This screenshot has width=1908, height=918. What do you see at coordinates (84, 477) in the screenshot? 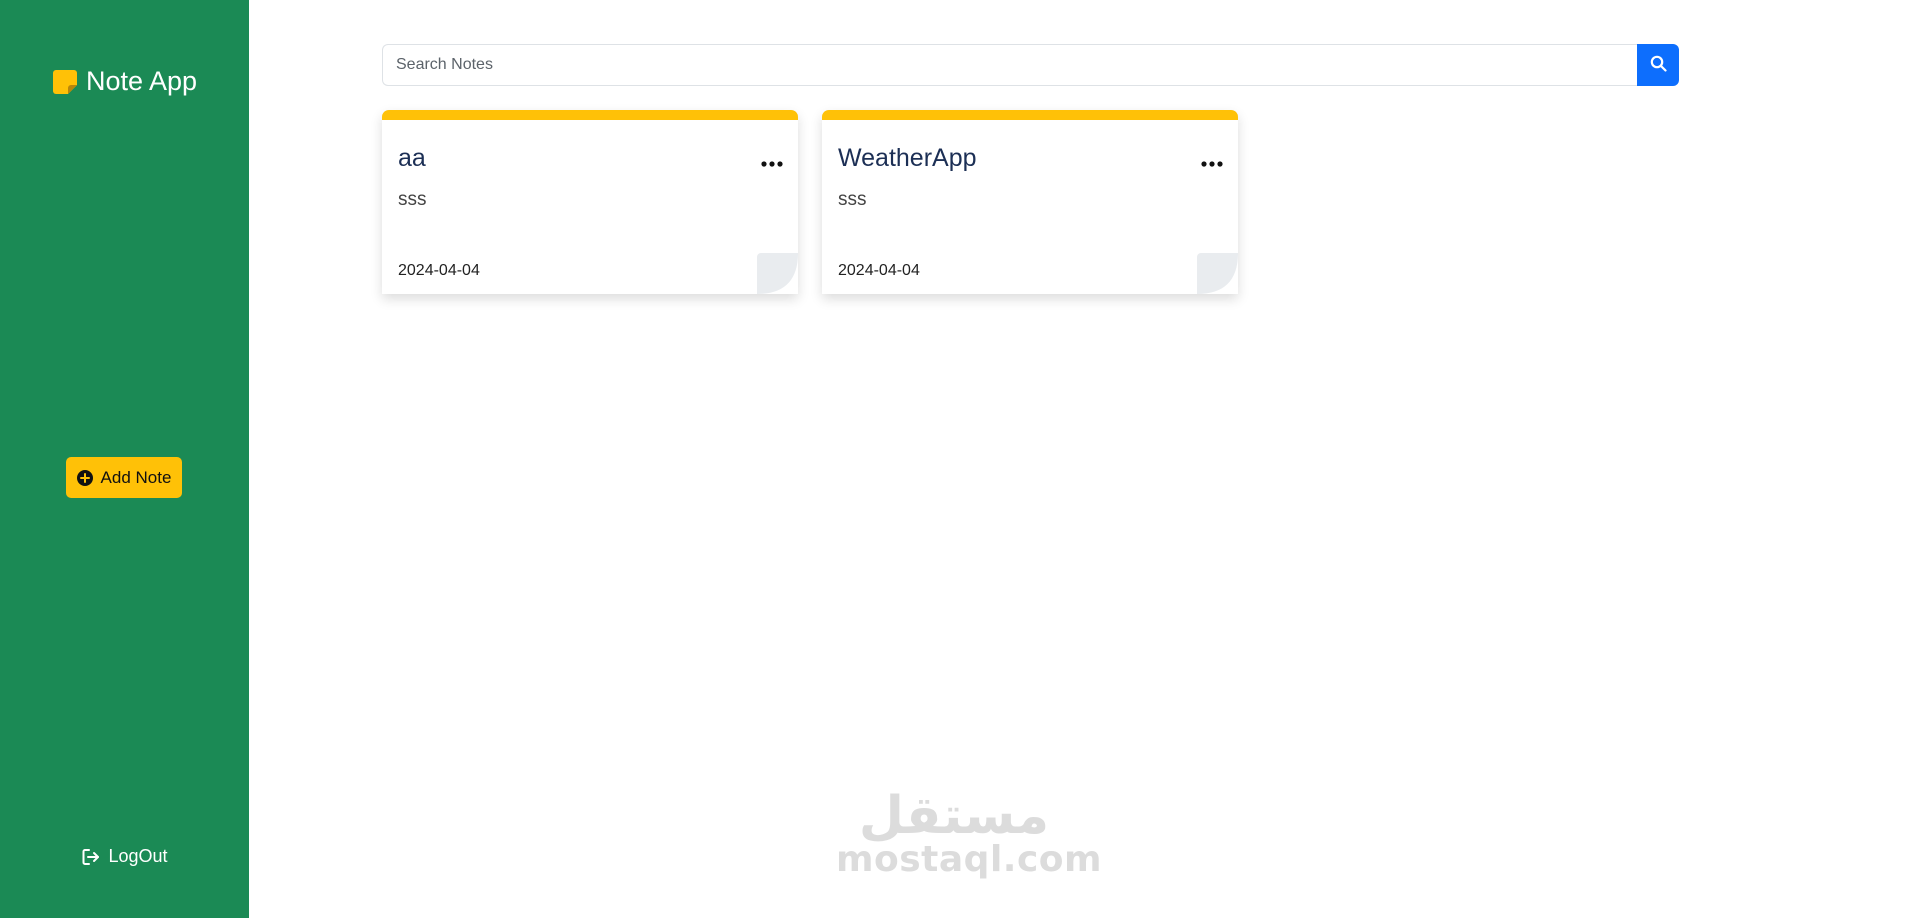
I see `plus-circle-icon` at bounding box center [84, 477].